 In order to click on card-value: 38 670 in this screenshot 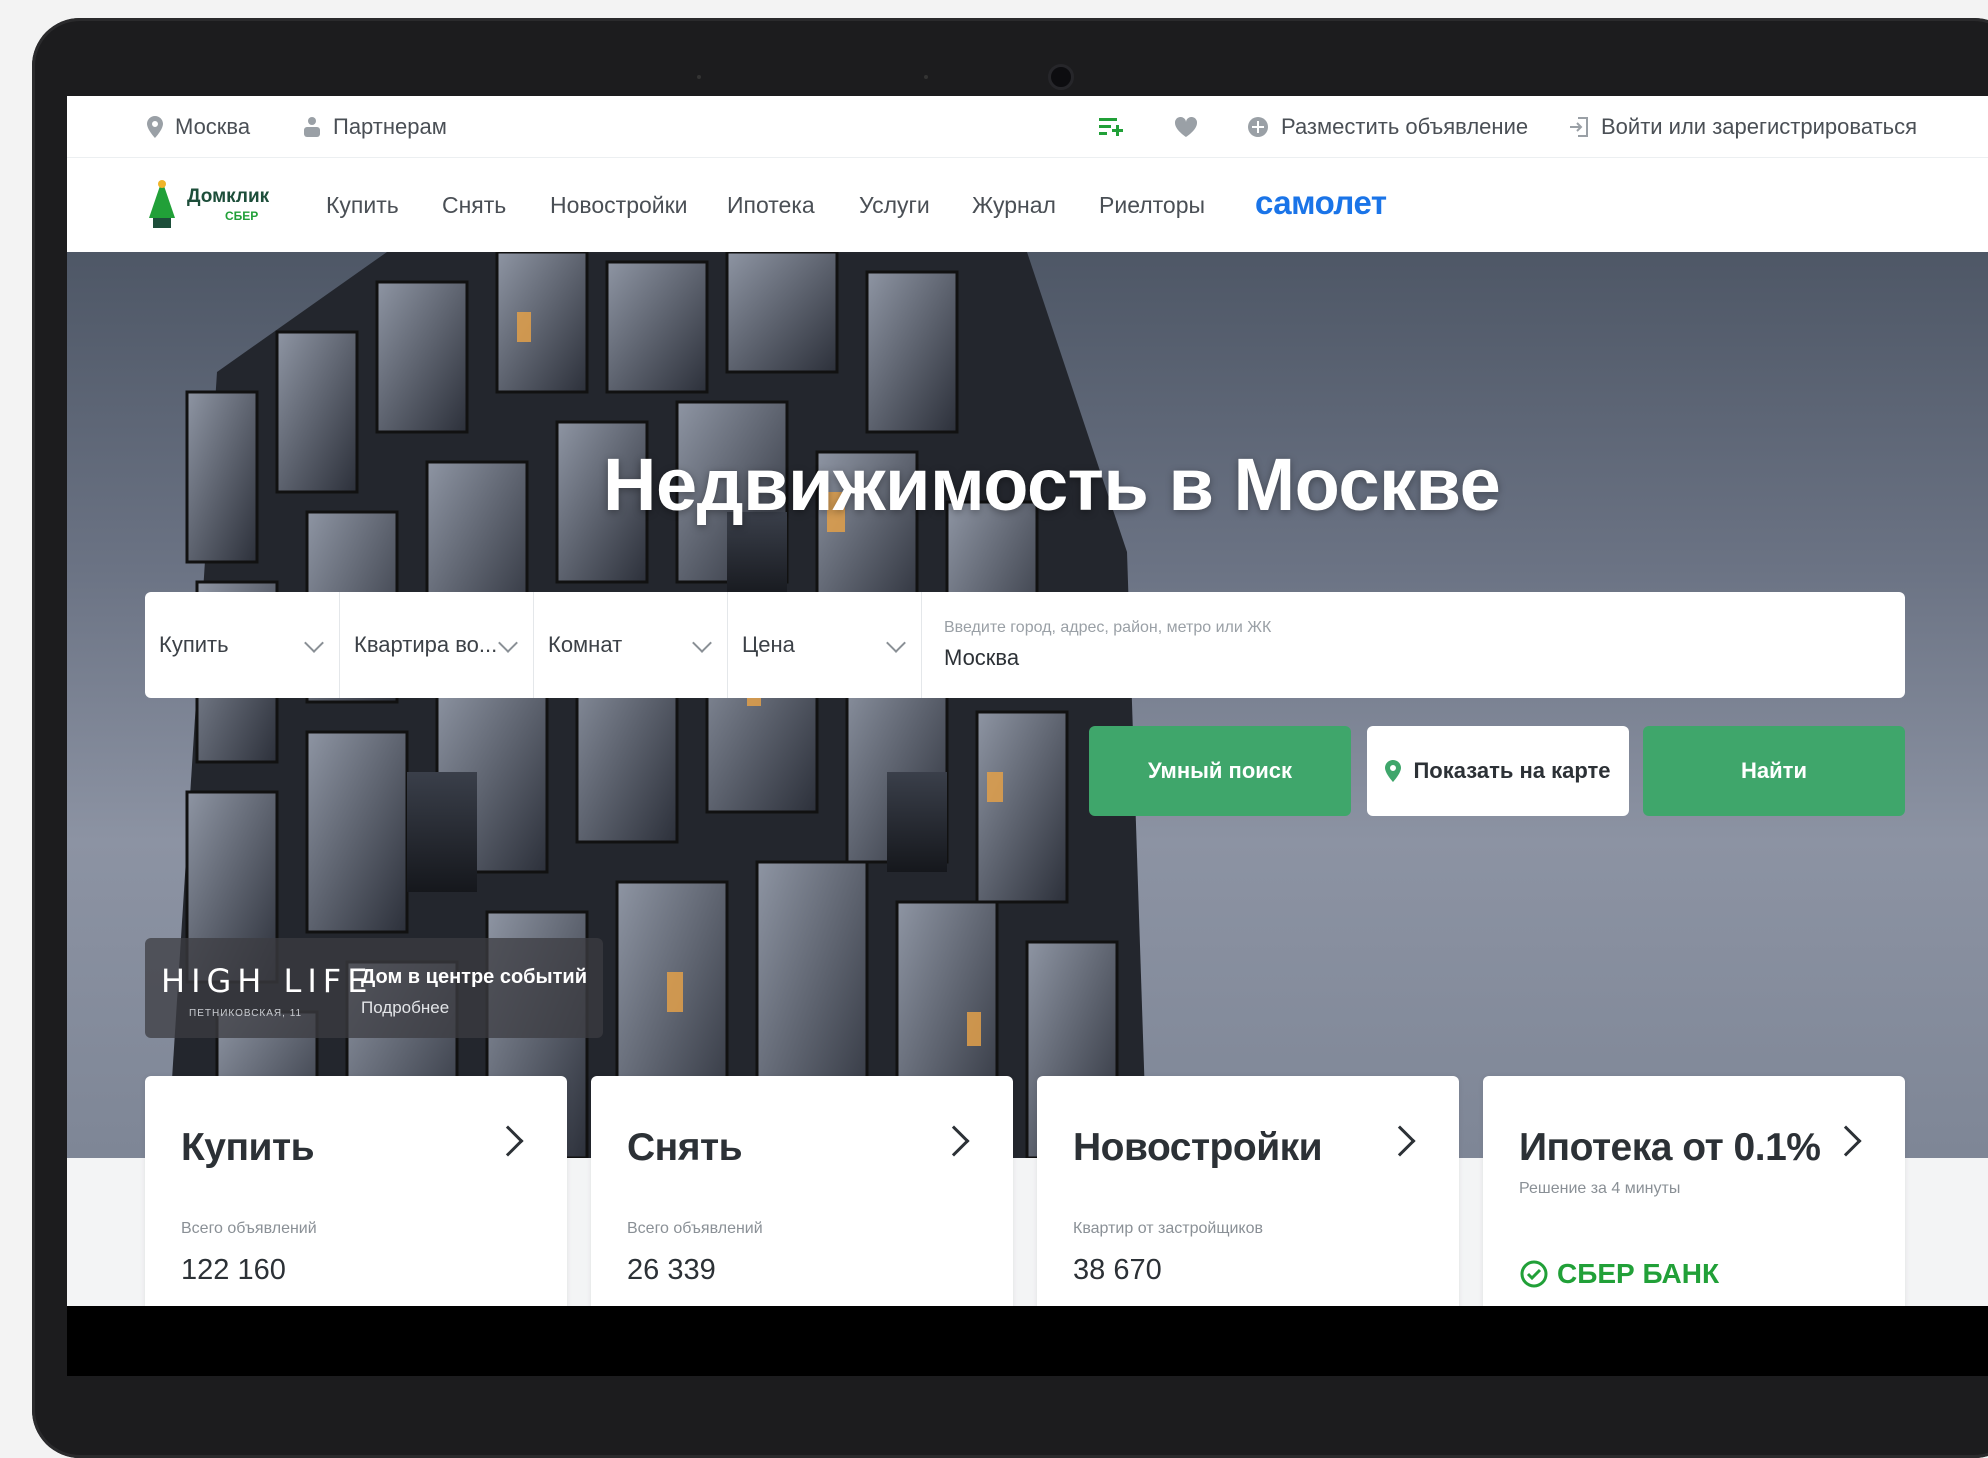, I will do `click(1117, 1270)`.